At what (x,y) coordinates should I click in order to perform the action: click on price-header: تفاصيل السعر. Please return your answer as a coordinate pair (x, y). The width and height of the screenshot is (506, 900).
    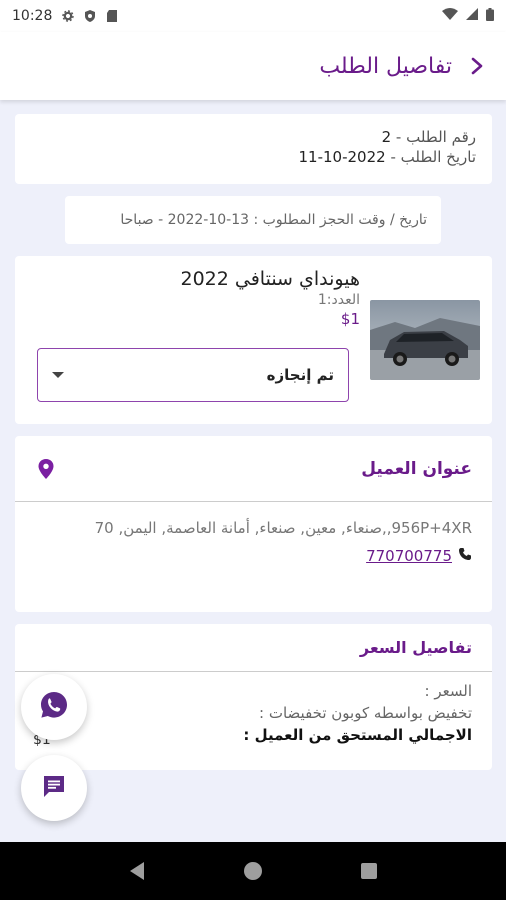
    Looking at the image, I should click on (253, 648).